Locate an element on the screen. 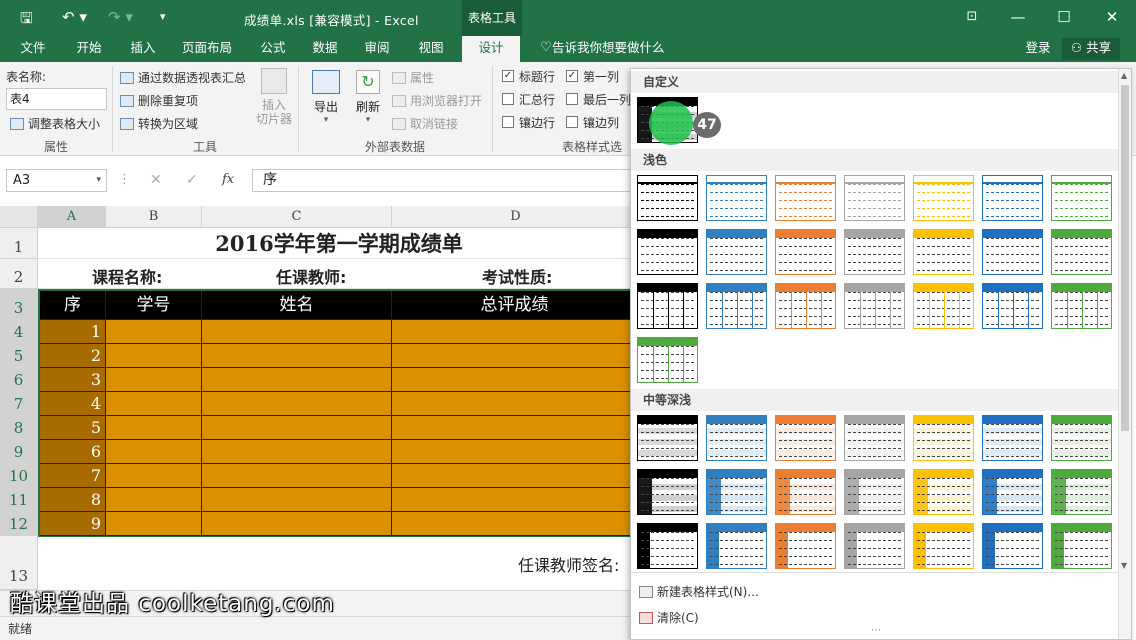 The height and width of the screenshot is (640, 1136). pivot-summary-button: 通过数据透视表汇总 is located at coordinates (183, 77).